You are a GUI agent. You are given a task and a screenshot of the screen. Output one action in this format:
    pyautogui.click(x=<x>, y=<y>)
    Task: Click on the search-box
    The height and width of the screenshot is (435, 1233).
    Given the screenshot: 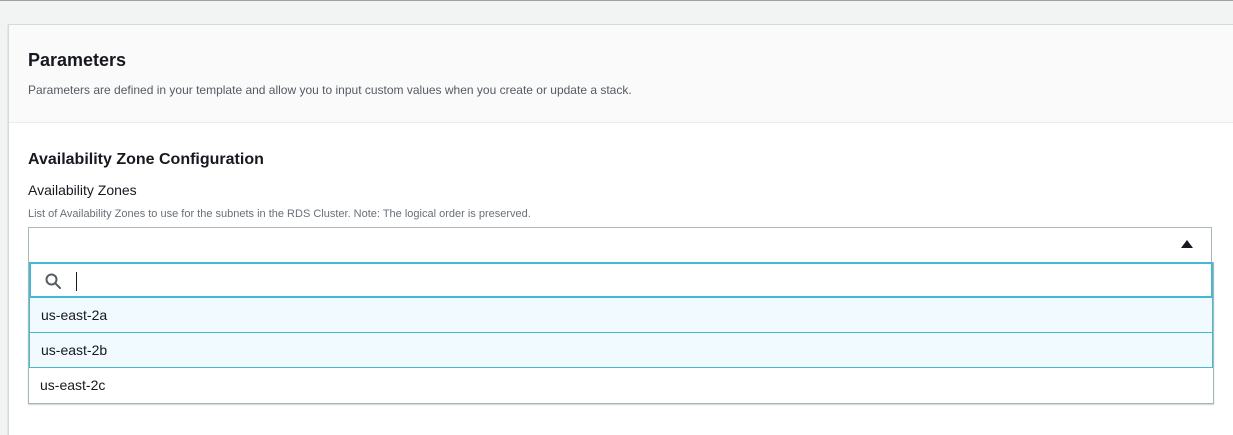 What is the action you would take?
    pyautogui.click(x=621, y=280)
    